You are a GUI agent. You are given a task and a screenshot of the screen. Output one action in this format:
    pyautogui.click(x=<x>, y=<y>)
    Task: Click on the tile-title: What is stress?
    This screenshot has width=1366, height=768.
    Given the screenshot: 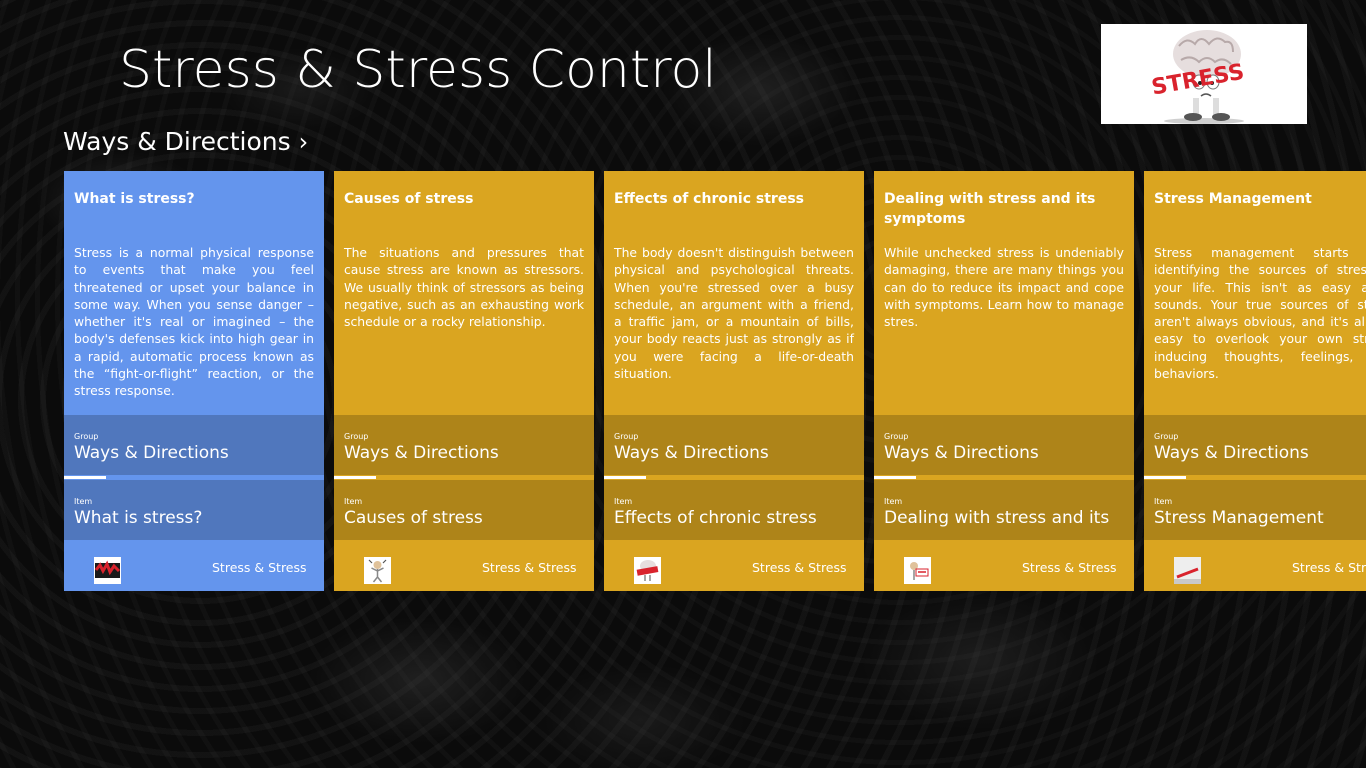 What is the action you would take?
    pyautogui.click(x=134, y=199)
    